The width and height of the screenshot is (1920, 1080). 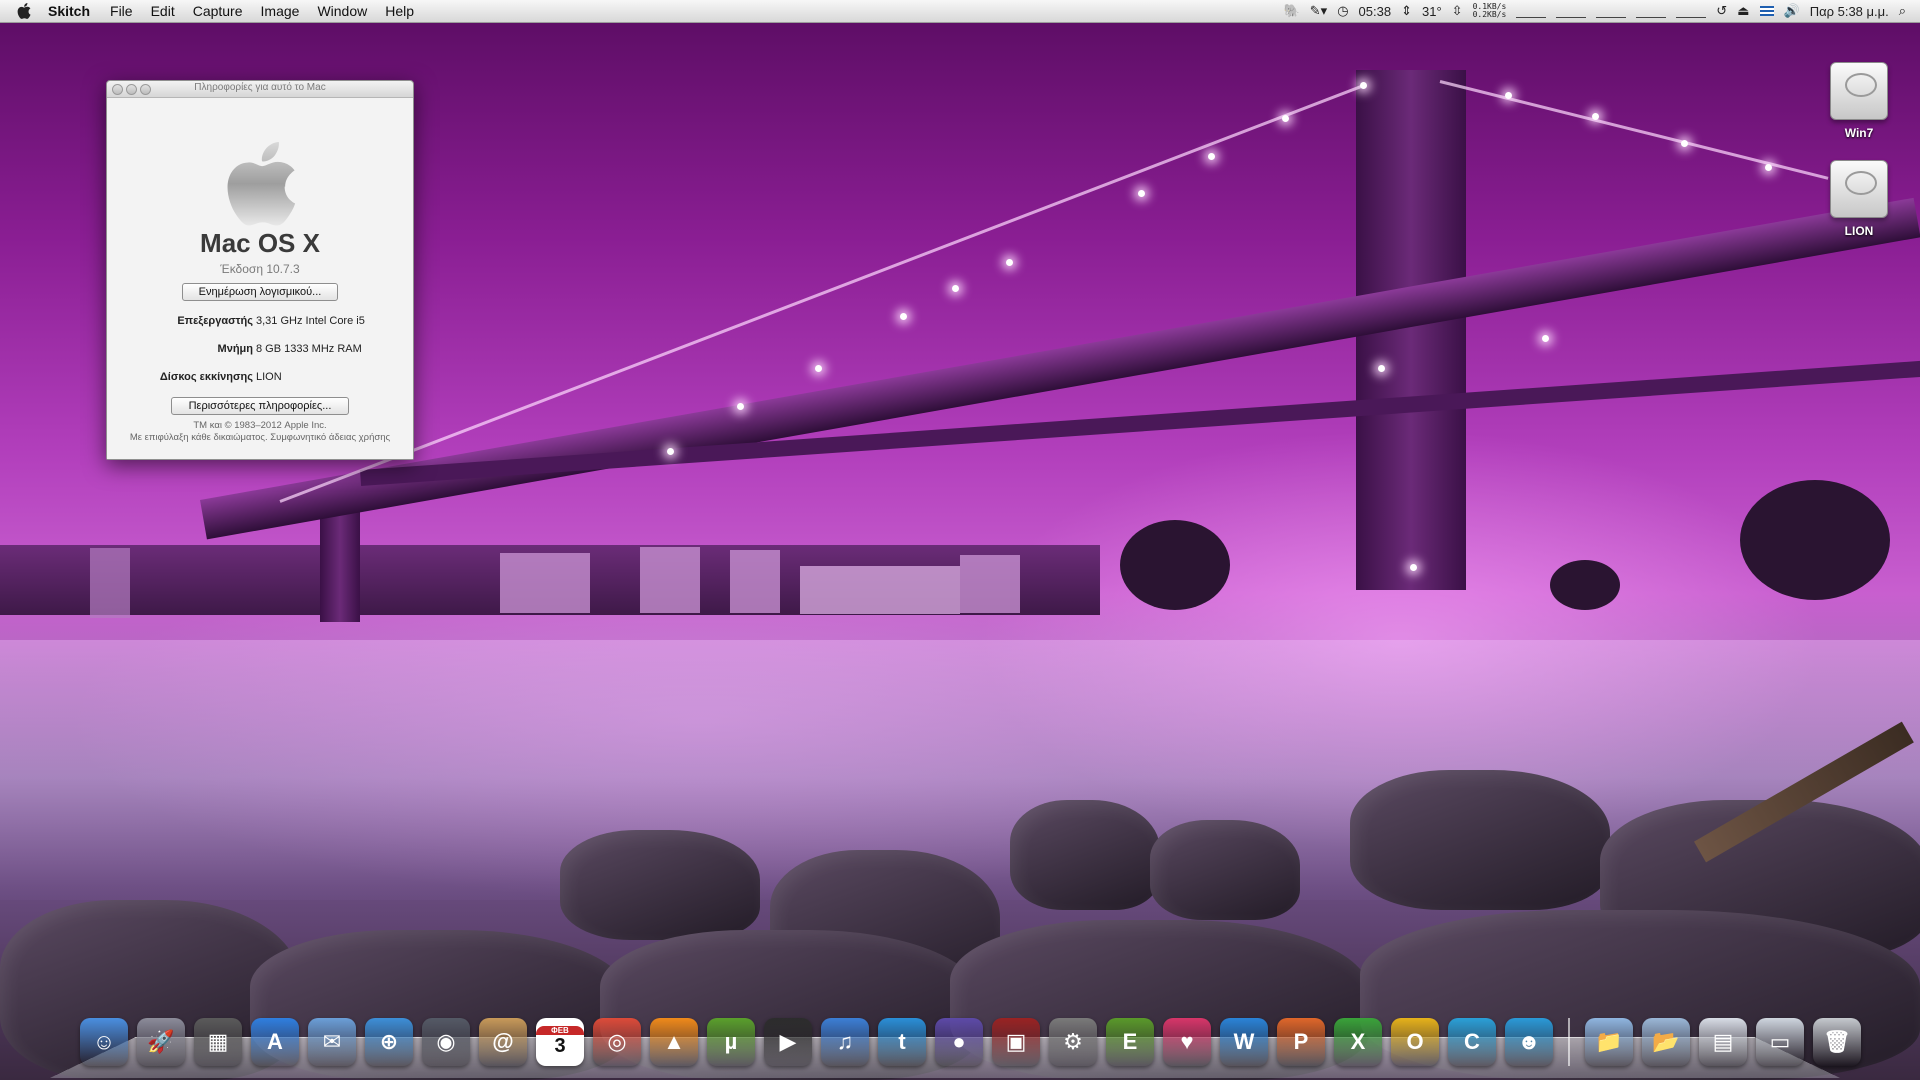 What do you see at coordinates (1721, 11) in the screenshot?
I see `time-machine-icon: ↺` at bounding box center [1721, 11].